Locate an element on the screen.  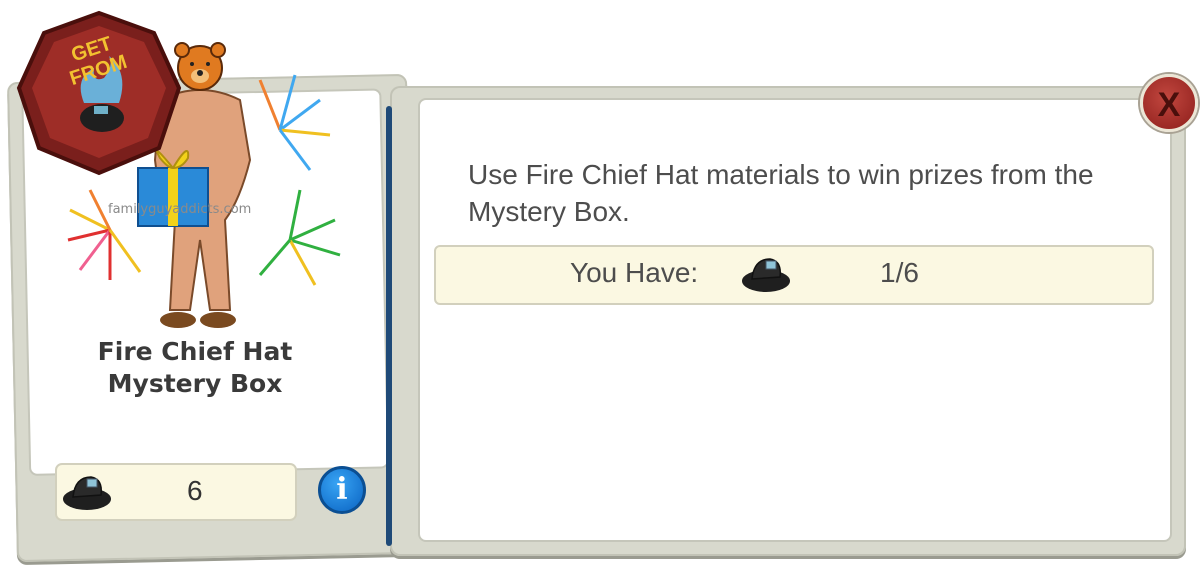
info-icon: i is located at coordinates (342, 489).